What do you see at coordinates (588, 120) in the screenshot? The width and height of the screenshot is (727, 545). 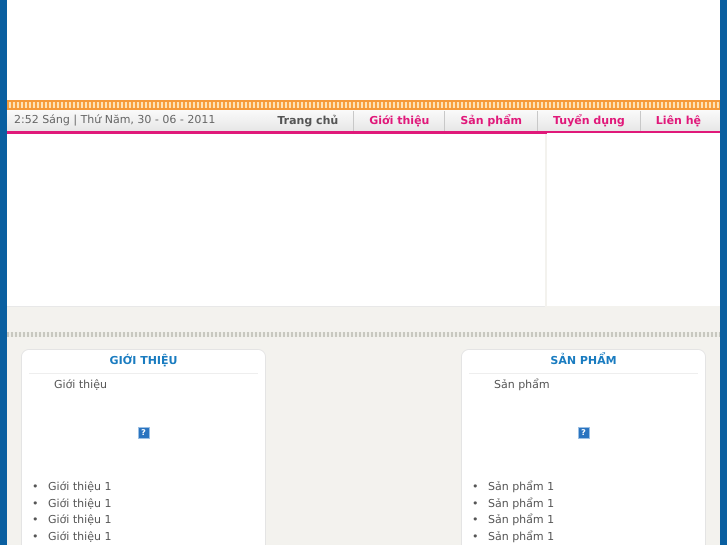 I see `nav-link: Tuyển dụng` at bounding box center [588, 120].